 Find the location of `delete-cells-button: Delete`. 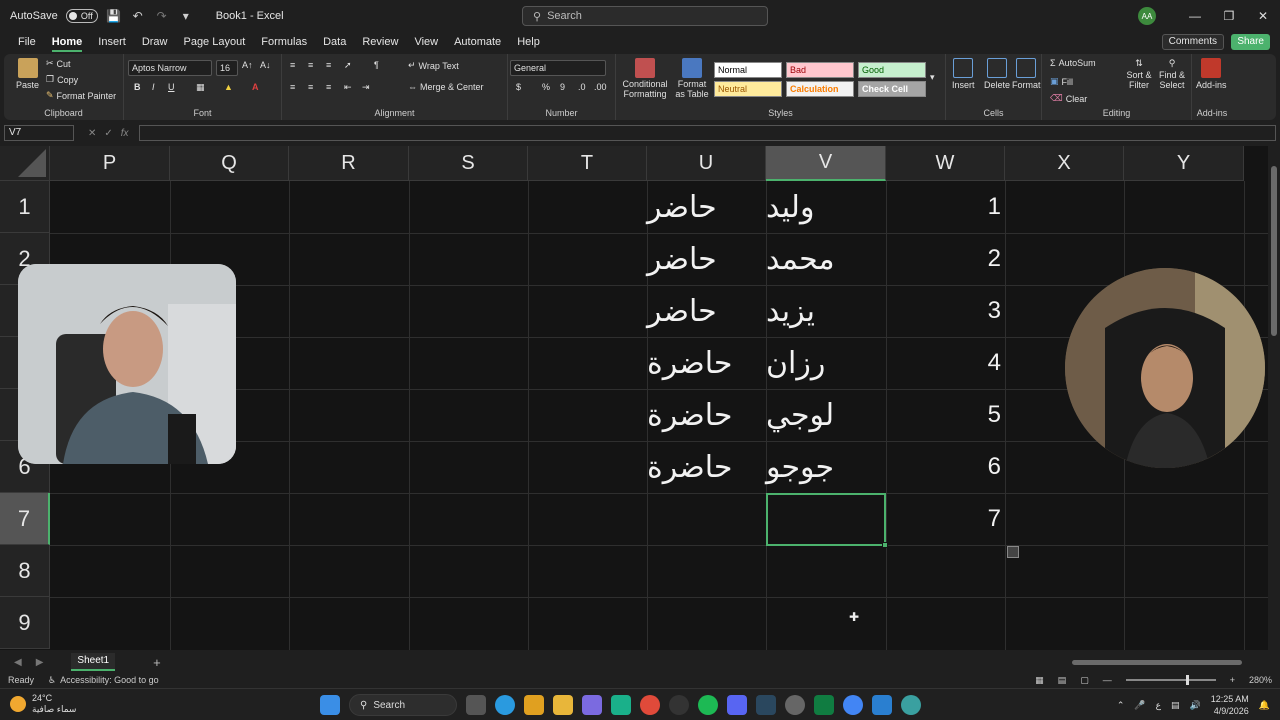

delete-cells-button: Delete is located at coordinates (997, 74).